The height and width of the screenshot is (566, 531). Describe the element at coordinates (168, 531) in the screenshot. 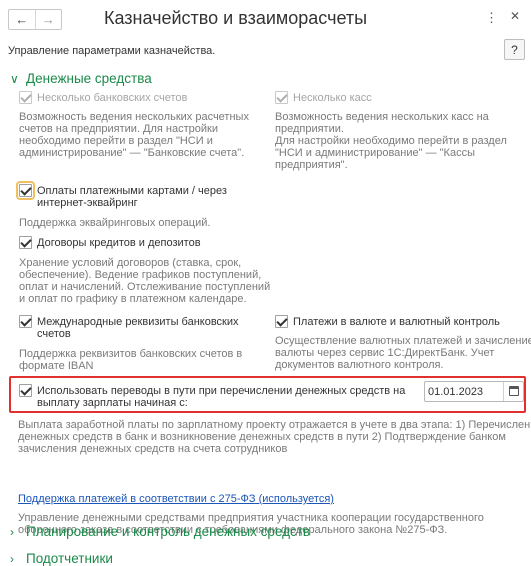

I see `section-planning-title: Планирование и контроль денежных средств` at that location.